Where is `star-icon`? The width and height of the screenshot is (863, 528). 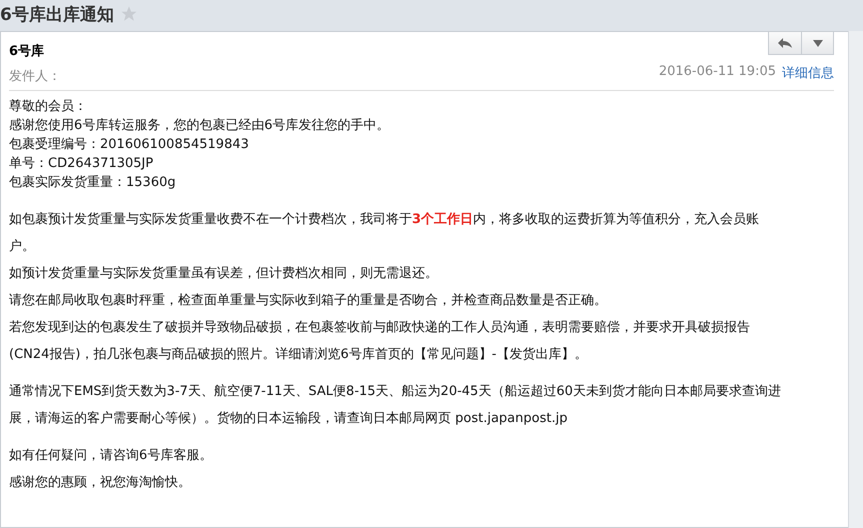
star-icon is located at coordinates (129, 14).